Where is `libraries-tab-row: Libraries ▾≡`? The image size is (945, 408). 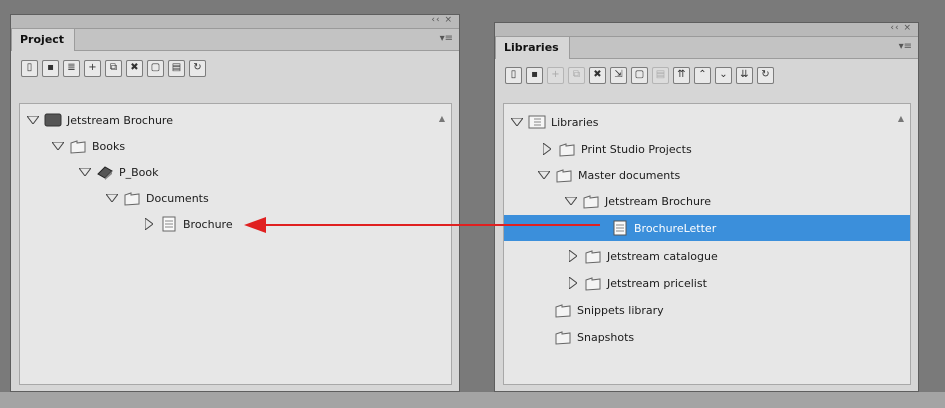 libraries-tab-row: Libraries ▾≡ is located at coordinates (706, 47).